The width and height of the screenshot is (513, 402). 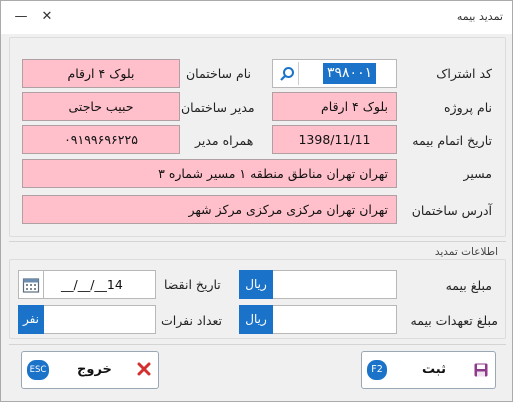 I want to click on insurance-amount-unit: ریال, so click(x=256, y=284).